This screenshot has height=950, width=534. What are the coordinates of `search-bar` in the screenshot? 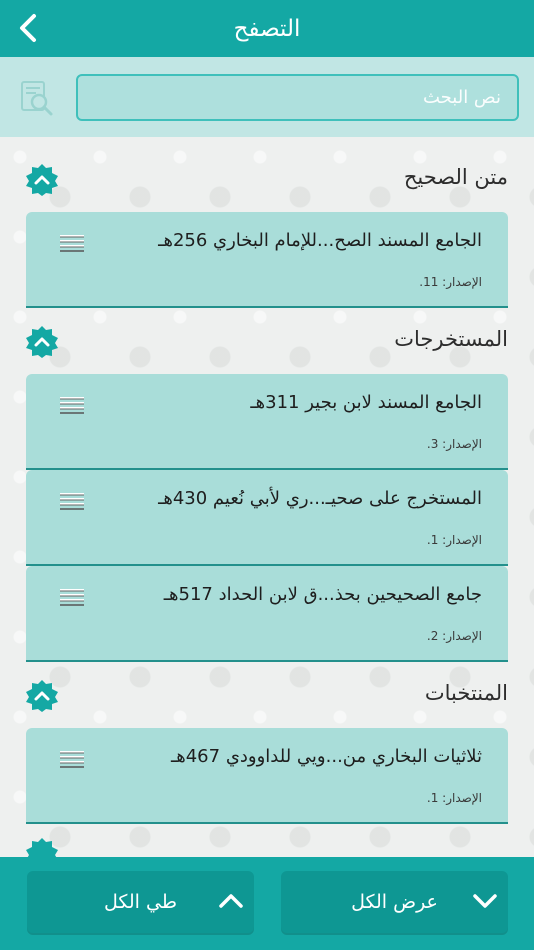 It's located at (267, 97).